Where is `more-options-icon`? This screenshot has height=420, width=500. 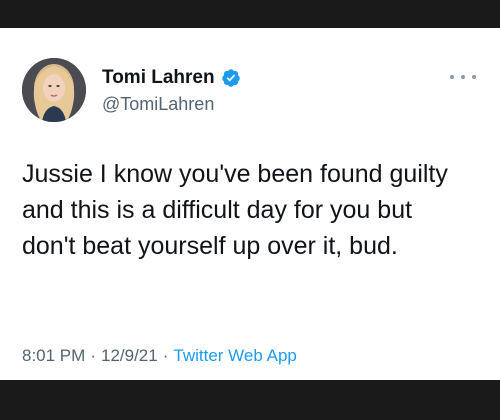
more-options-icon is located at coordinates (463, 77).